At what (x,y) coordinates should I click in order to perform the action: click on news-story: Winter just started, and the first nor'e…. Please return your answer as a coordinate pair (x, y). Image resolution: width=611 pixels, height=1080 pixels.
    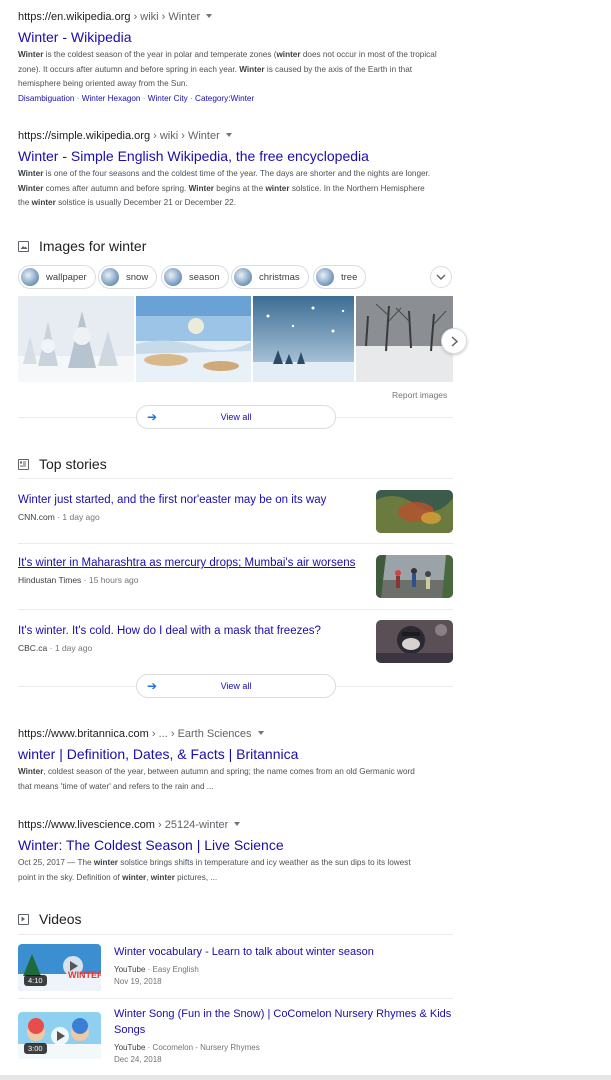
    Looking at the image, I should click on (235, 512).